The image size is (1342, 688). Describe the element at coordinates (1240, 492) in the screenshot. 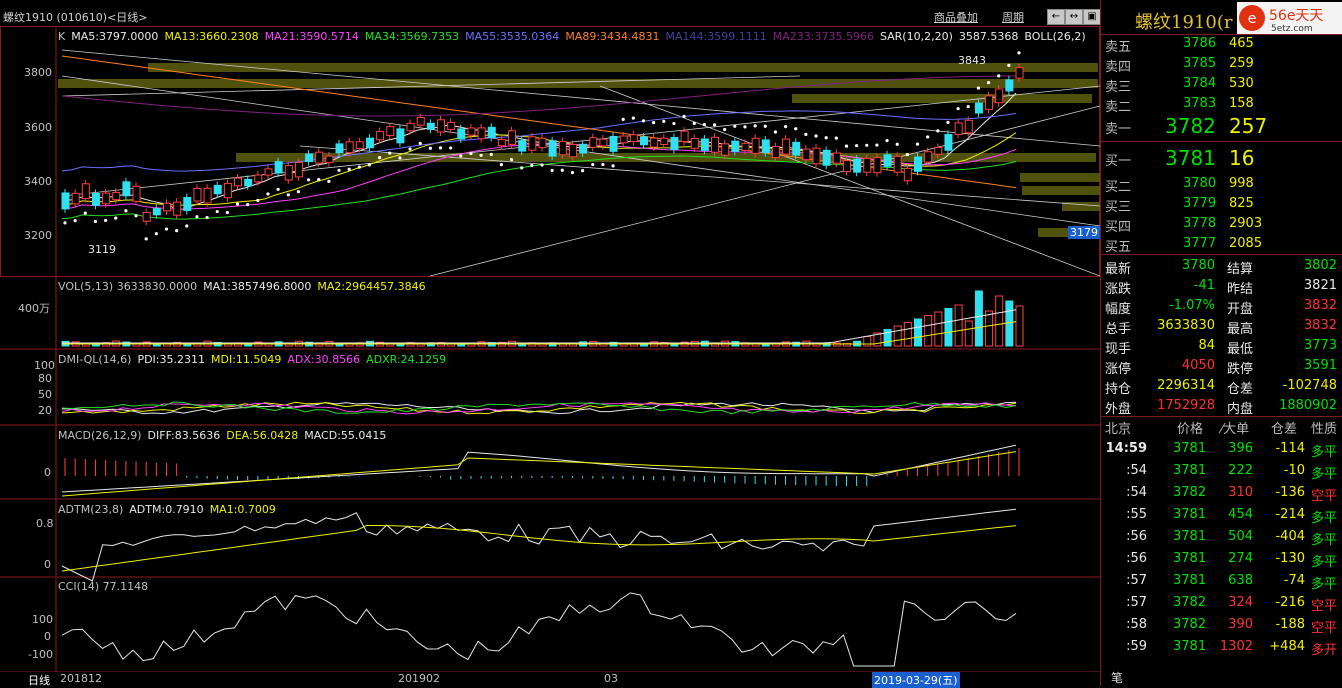

I see `tick-volume: 310` at that location.